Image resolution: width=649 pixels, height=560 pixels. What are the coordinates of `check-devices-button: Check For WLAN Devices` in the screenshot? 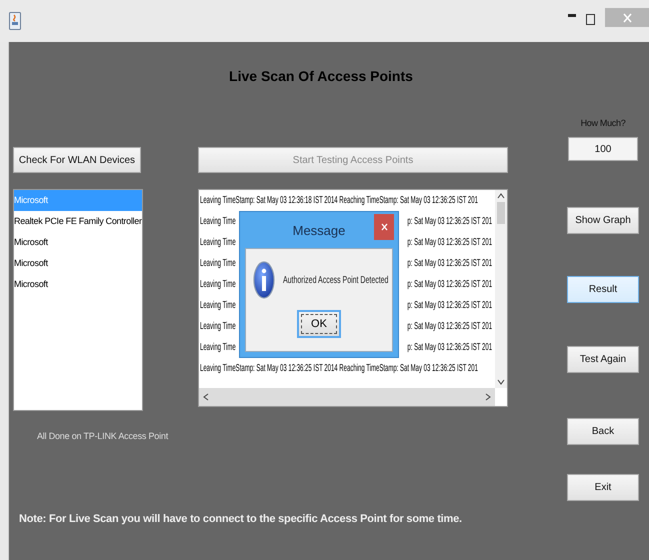 It's located at (77, 160).